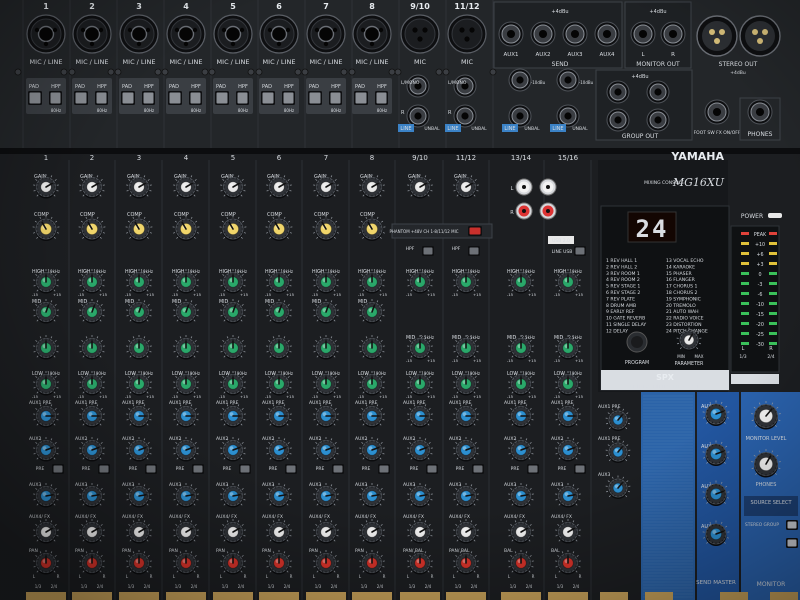 This screenshot has height=600, width=800. What do you see at coordinates (580, 251) in the screenshot?
I see `line-usb-button` at bounding box center [580, 251].